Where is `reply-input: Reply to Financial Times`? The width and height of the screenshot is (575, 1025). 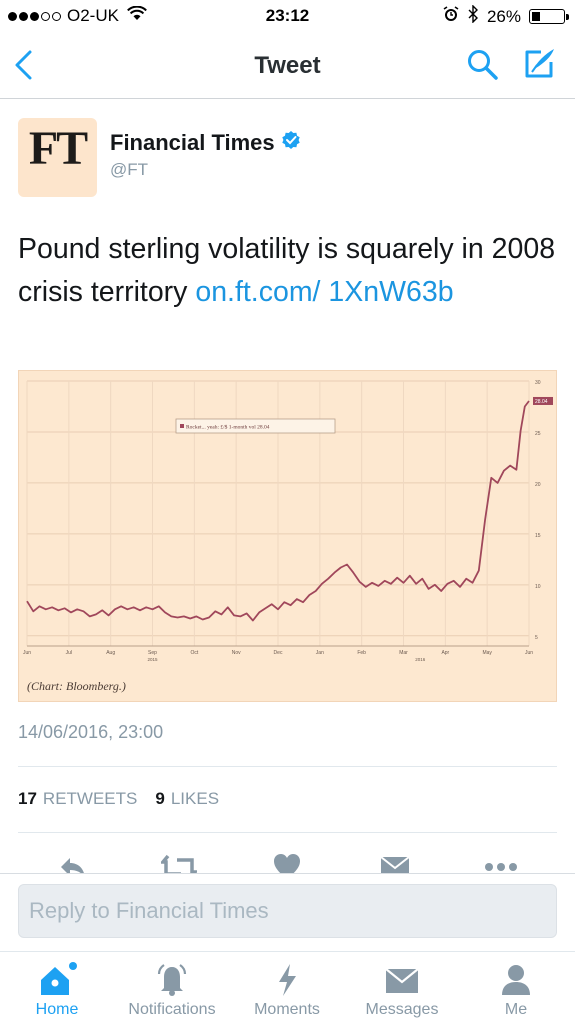
reply-input: Reply to Financial Times is located at coordinates (287, 911).